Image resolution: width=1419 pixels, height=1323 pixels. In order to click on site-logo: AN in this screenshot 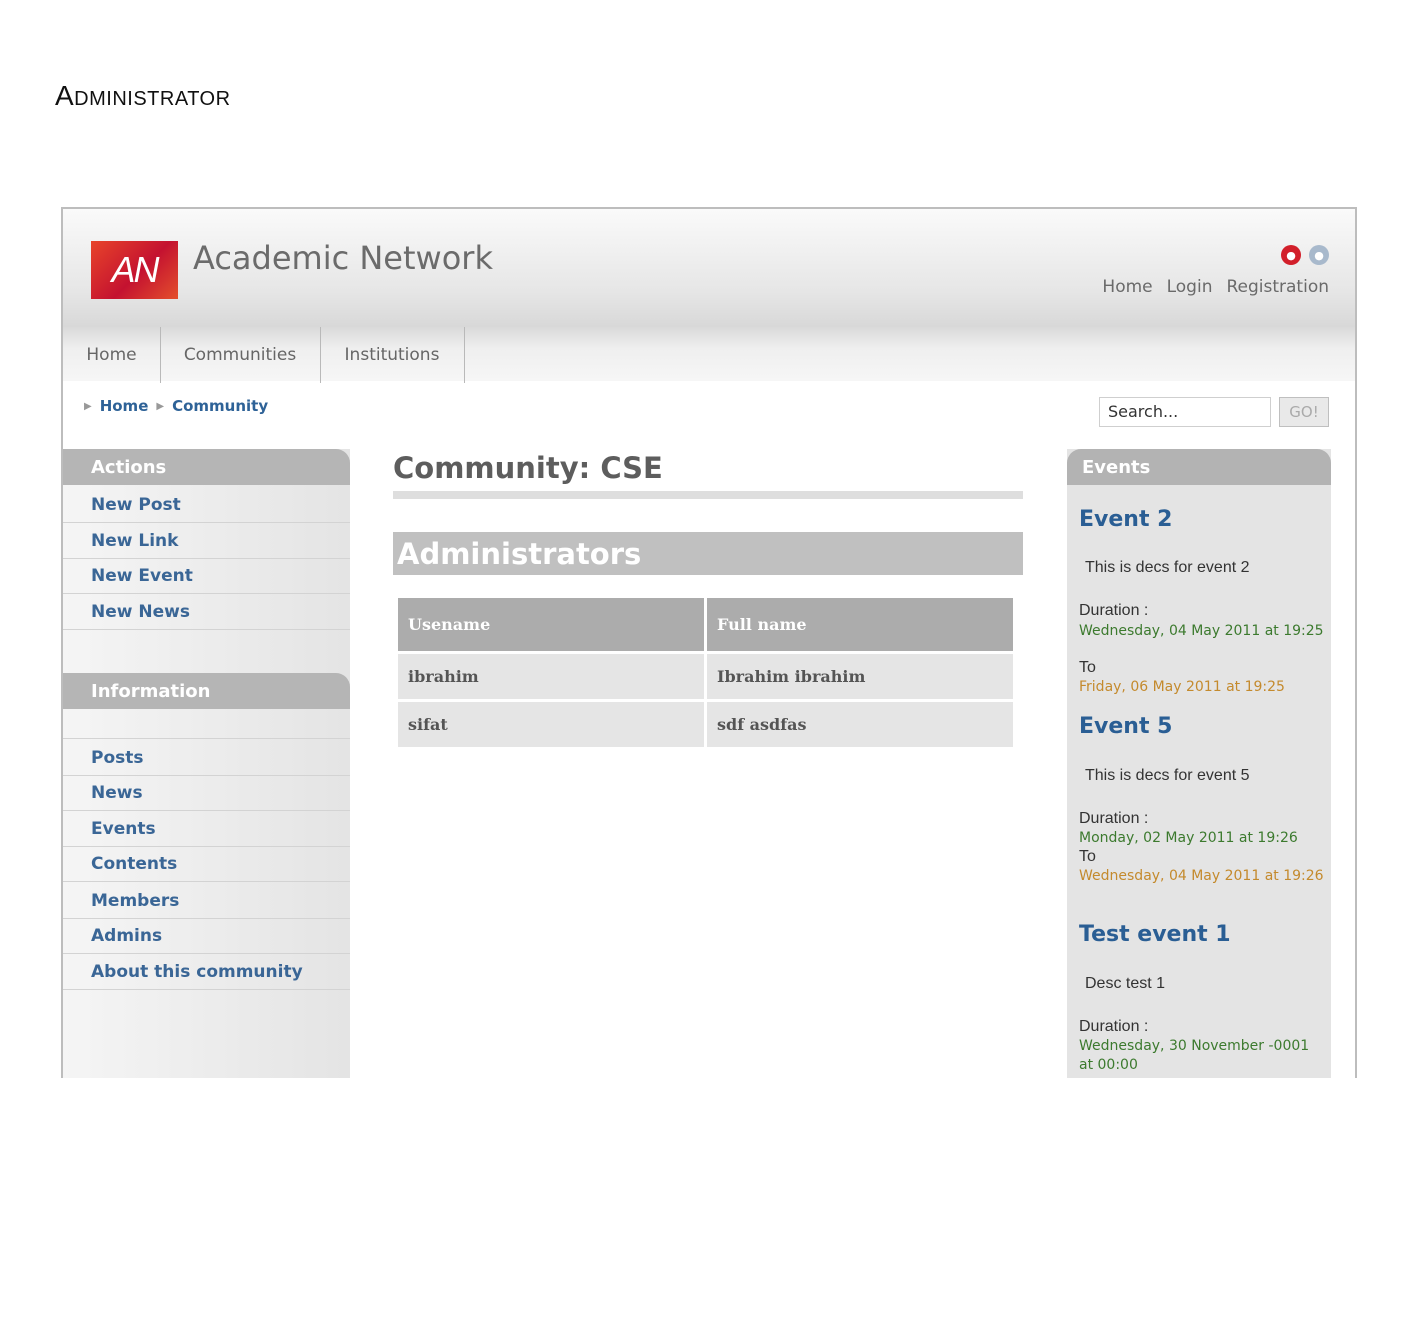, I will do `click(134, 270)`.